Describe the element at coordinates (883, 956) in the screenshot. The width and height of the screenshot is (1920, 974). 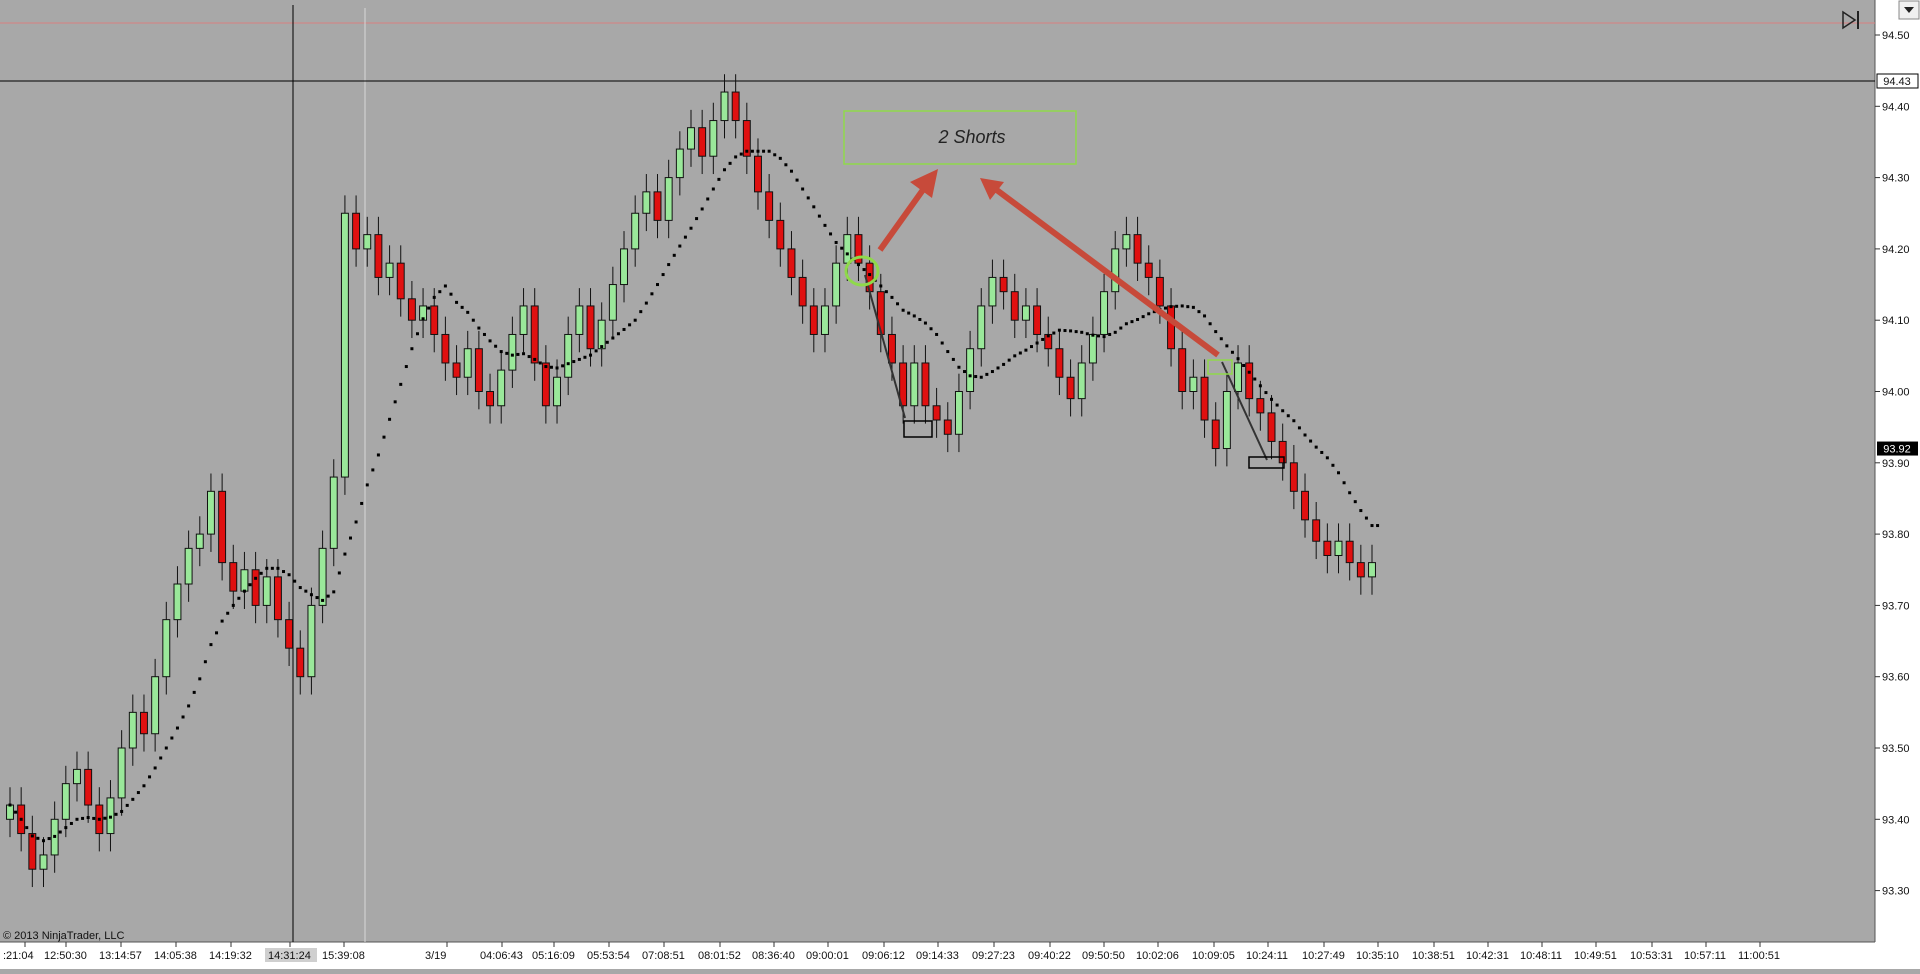
I see `time-tick-label: 09:06:12` at that location.